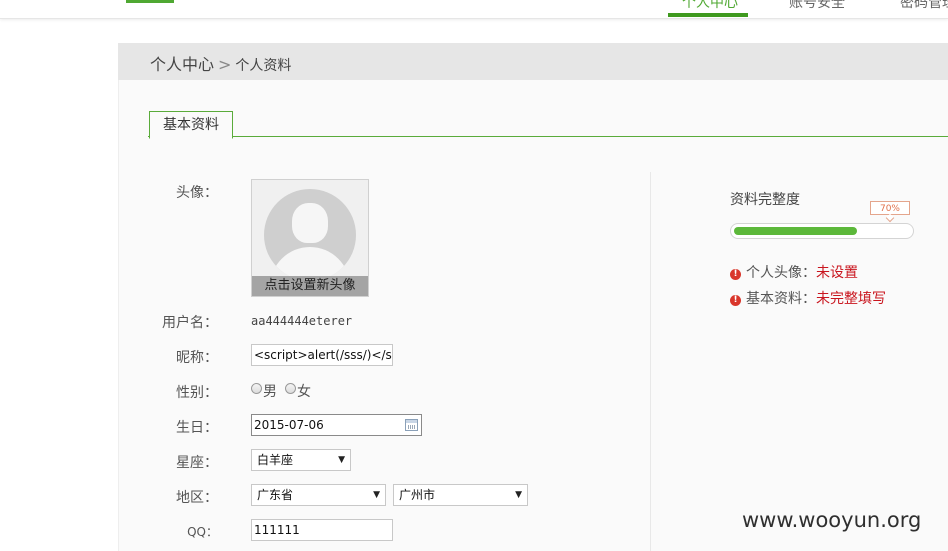 This screenshot has height=551, width=948. I want to click on calendar-icon, so click(411, 425).